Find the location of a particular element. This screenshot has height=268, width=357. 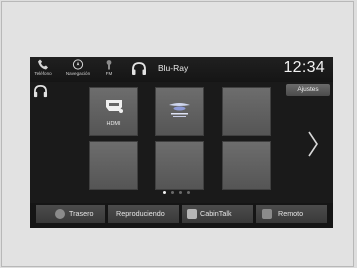

settings-button: Ajustes is located at coordinates (308, 90).